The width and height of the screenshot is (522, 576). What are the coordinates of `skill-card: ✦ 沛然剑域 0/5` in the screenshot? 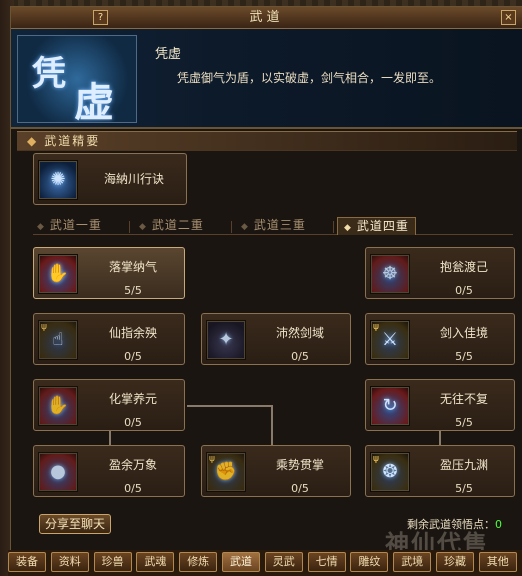 It's located at (276, 339).